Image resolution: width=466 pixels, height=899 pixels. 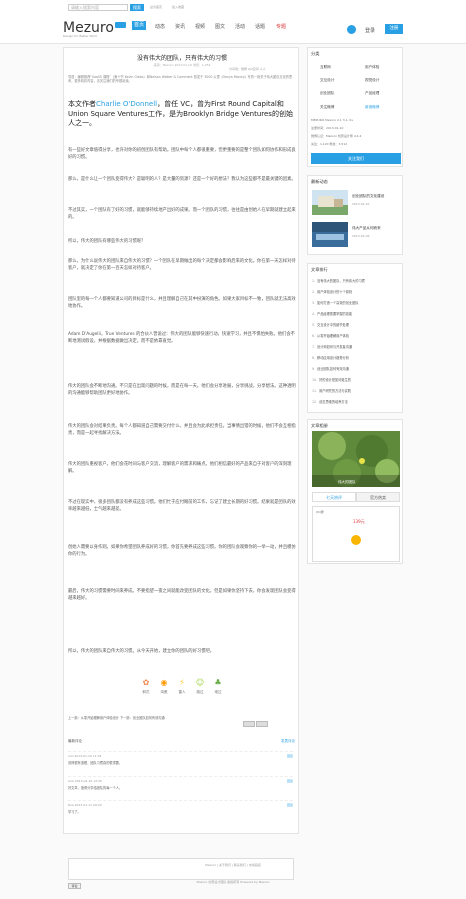 I want to click on news-title: 伟大产品从何而来, so click(x=366, y=228).